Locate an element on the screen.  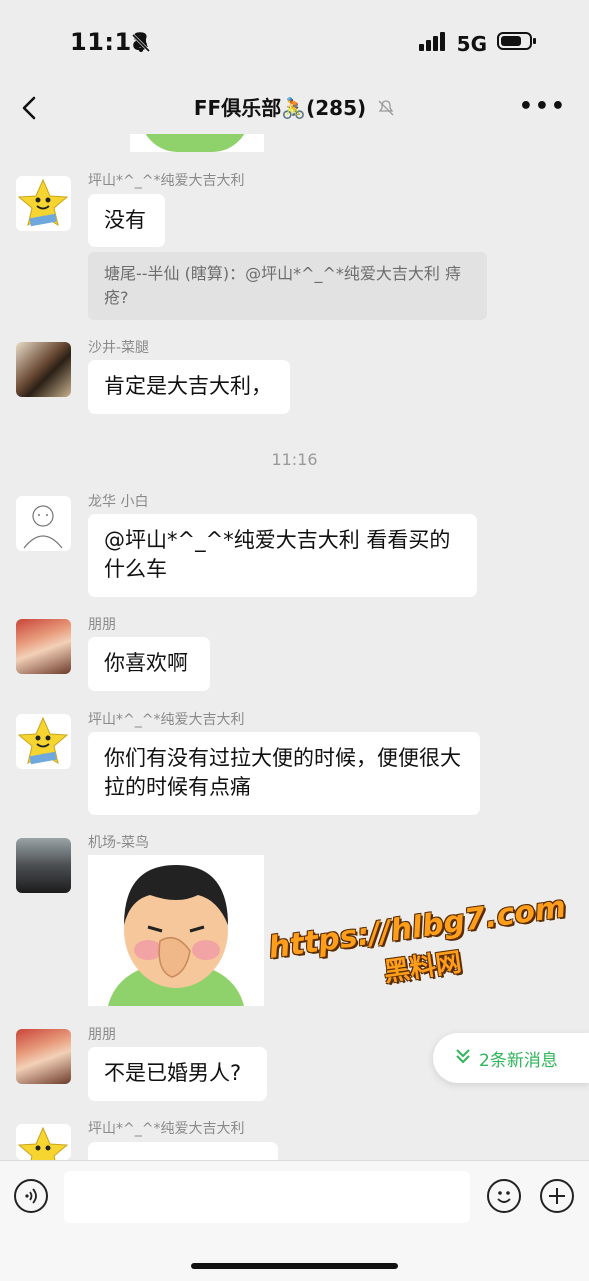
signal-icon is located at coordinates (432, 43).